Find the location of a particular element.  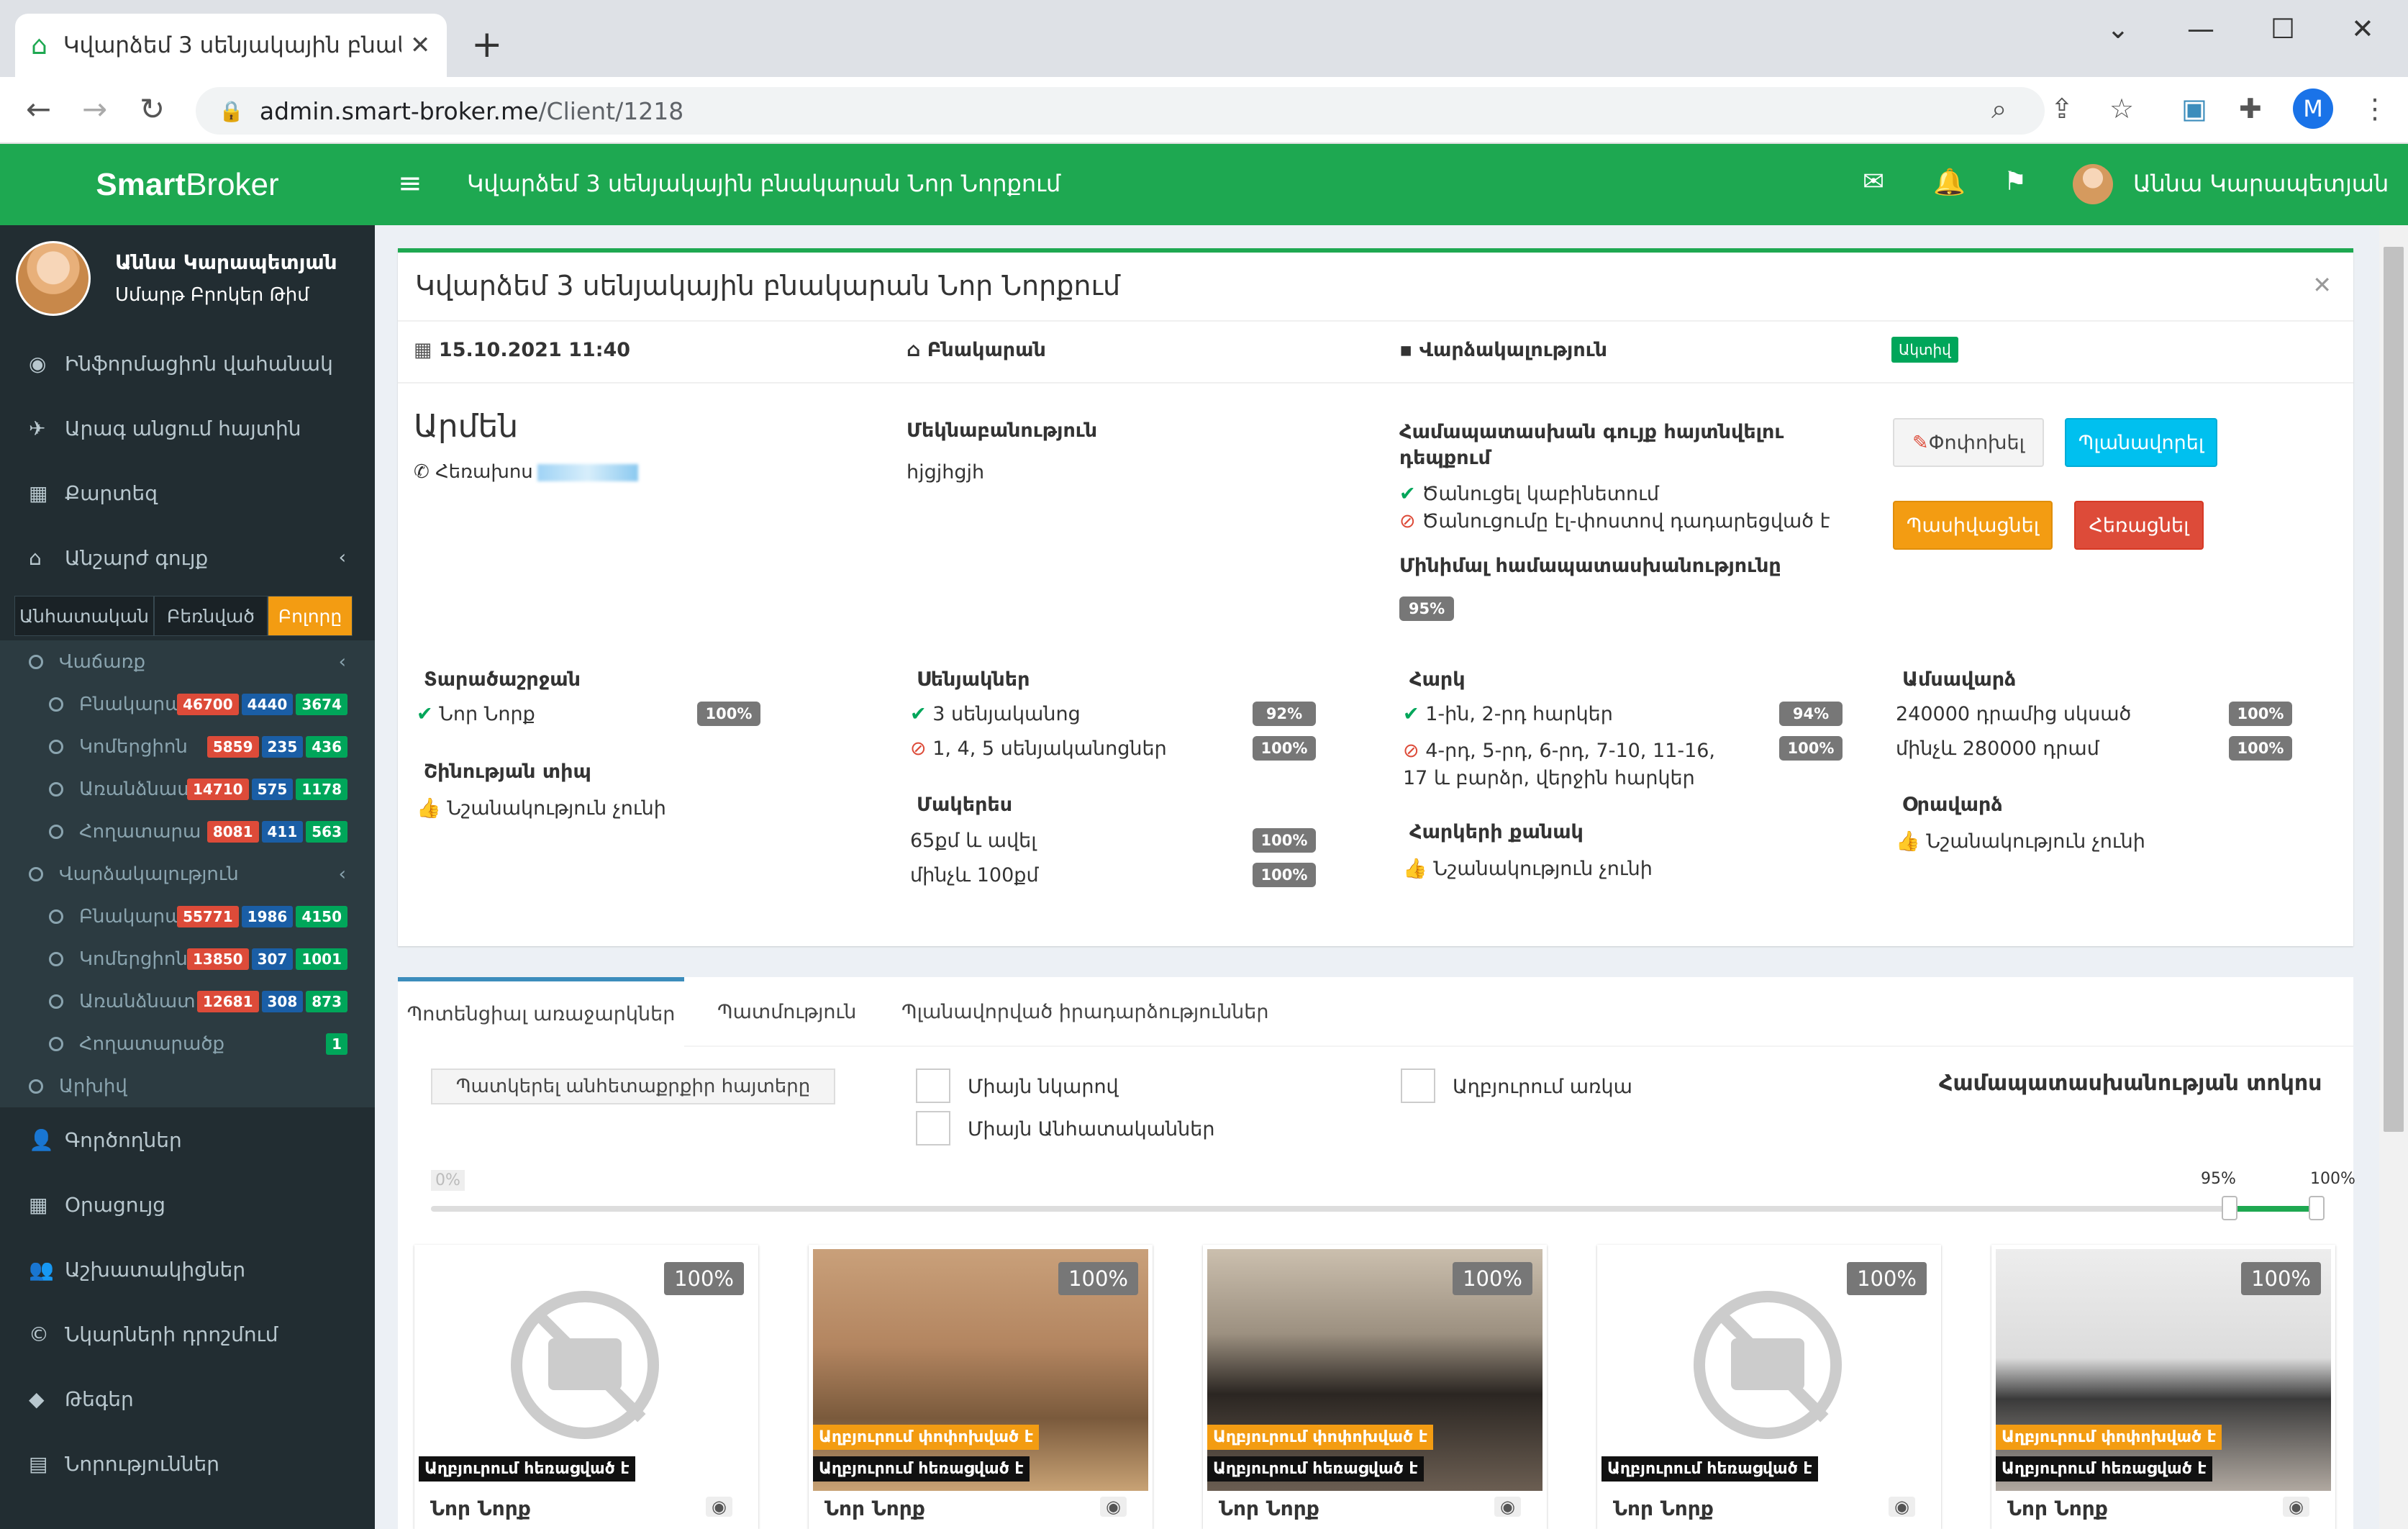

maximize-button: ☐ is located at coordinates (2283, 29).